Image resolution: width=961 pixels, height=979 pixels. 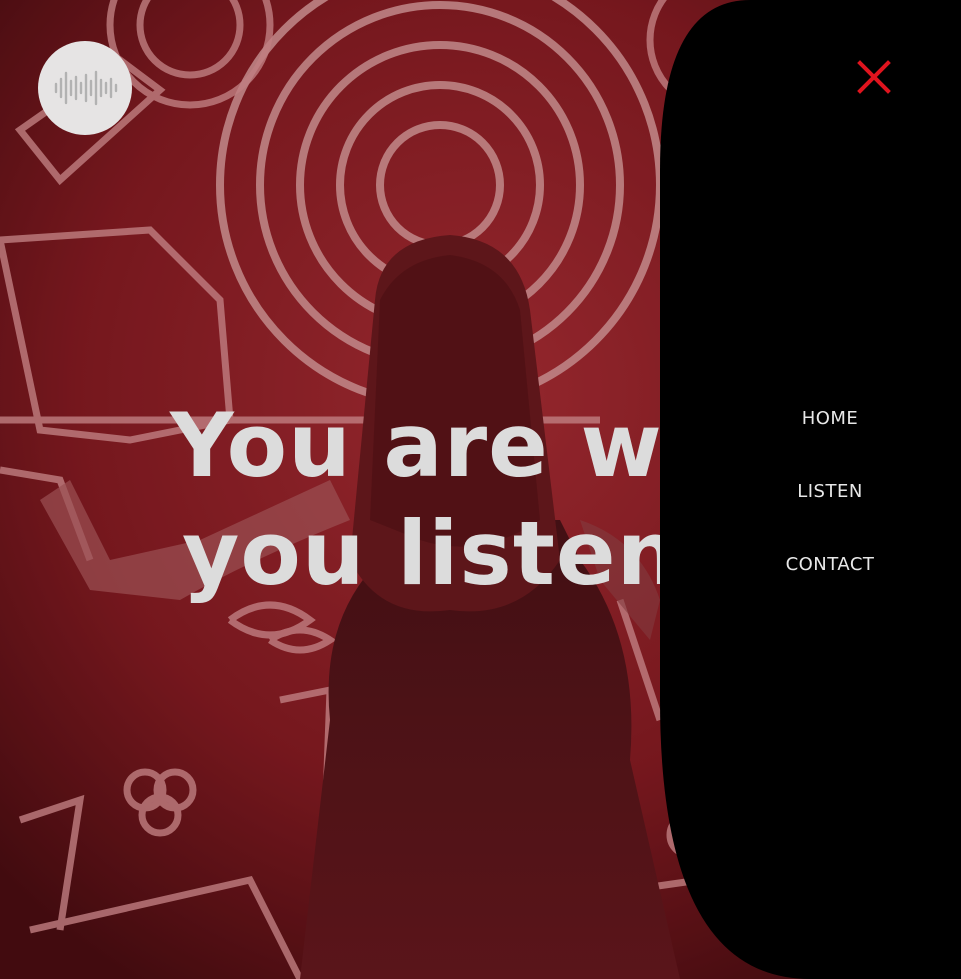 I want to click on logo, so click(x=85, y=88).